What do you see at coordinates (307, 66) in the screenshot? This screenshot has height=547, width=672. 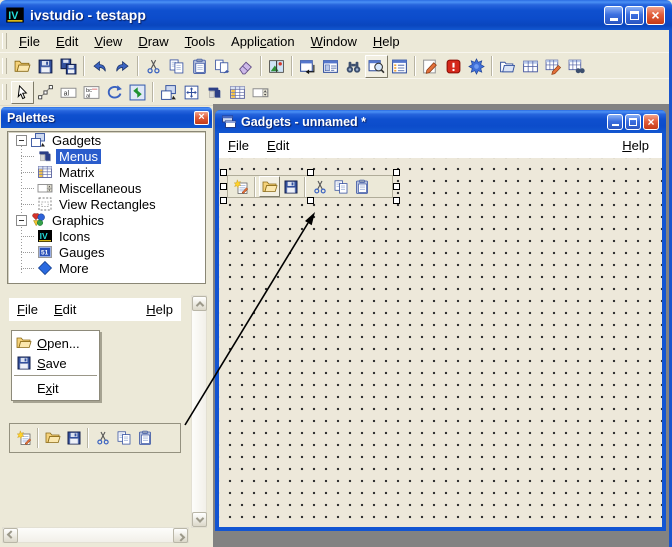 I see `window-arrange-button` at bounding box center [307, 66].